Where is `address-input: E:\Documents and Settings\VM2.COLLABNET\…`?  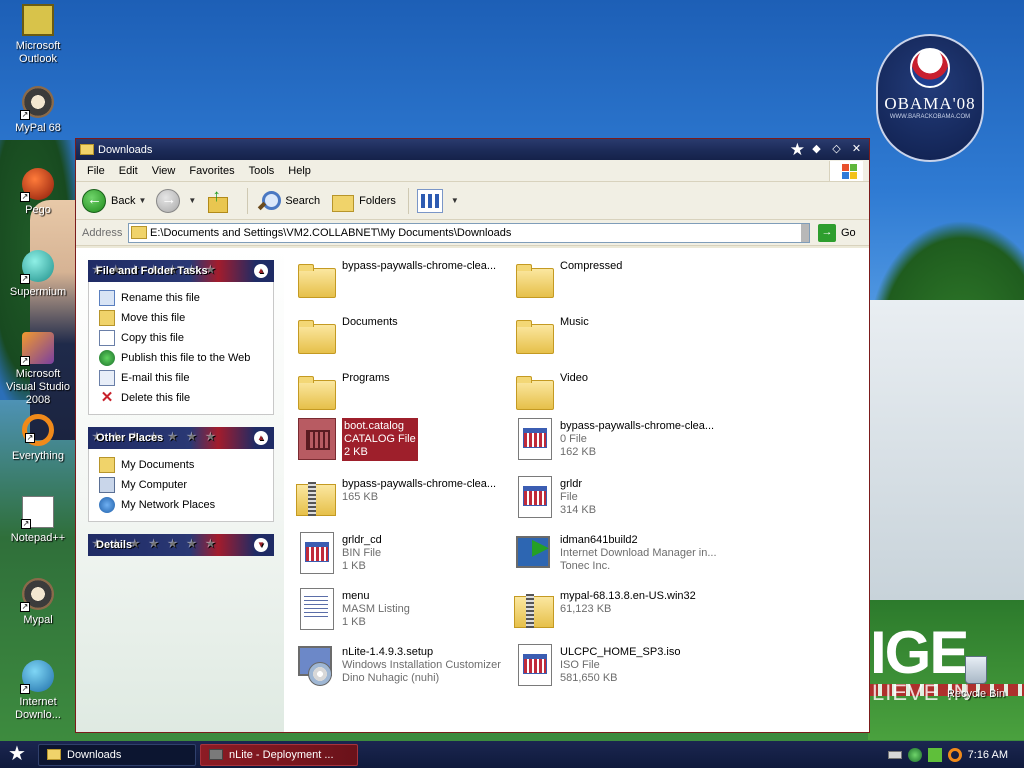
address-input: E:\Documents and Settings\VM2.COLLABNET\… is located at coordinates (469, 232).